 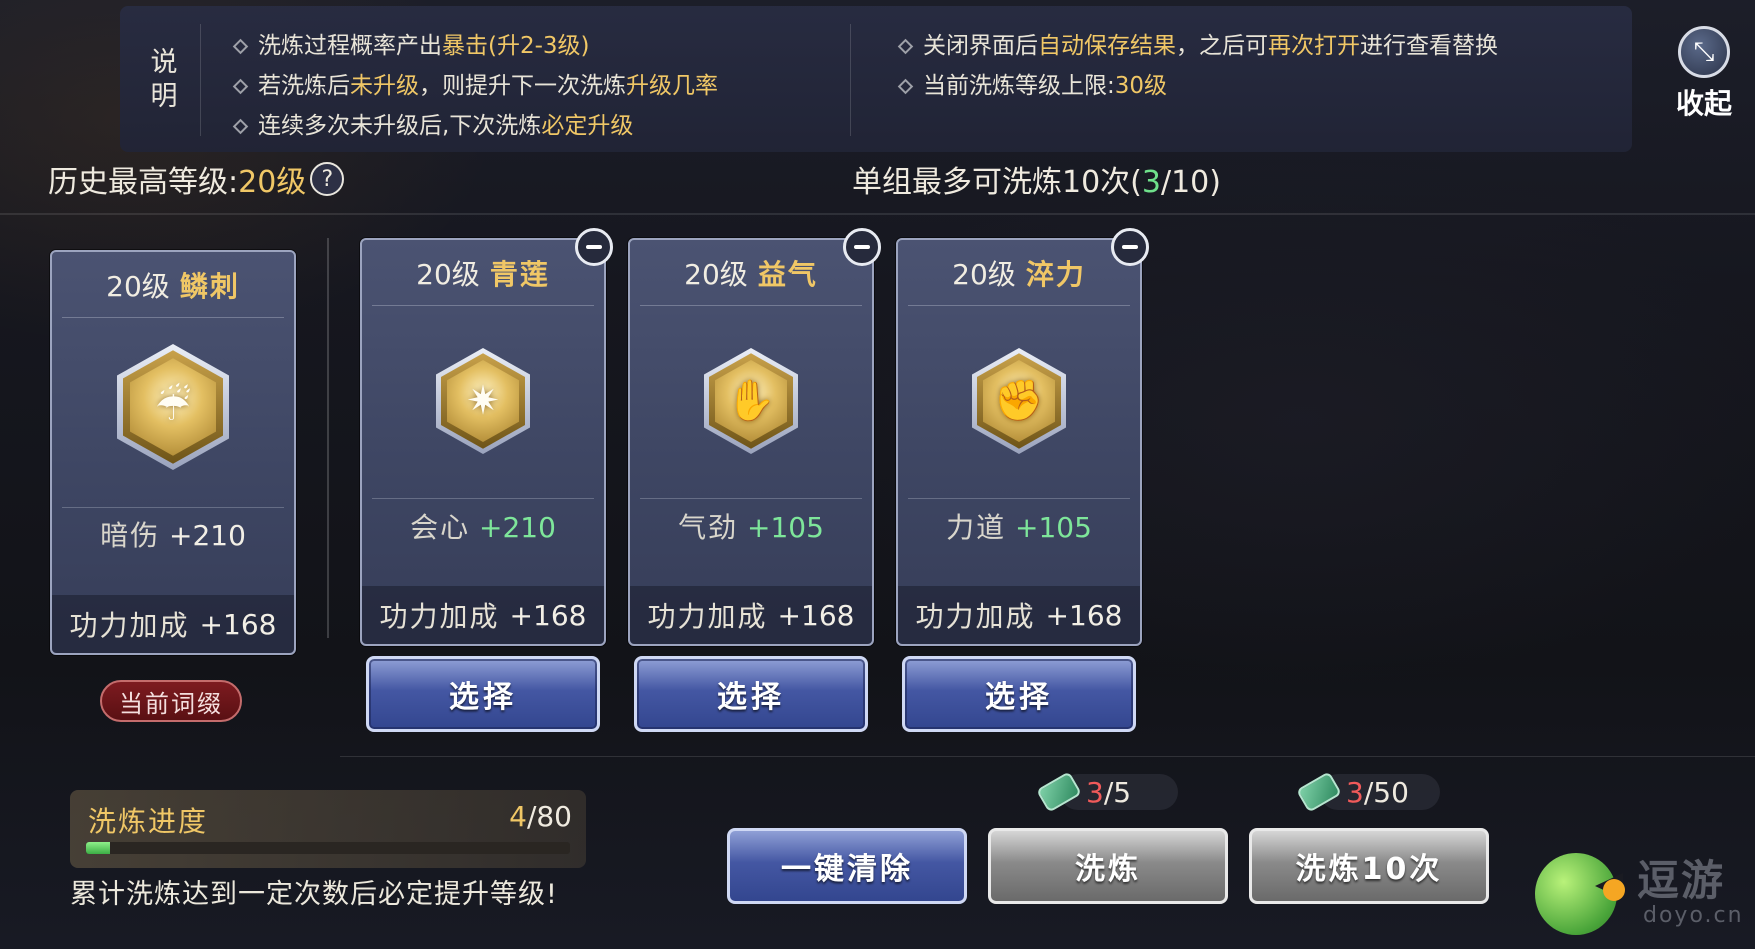 What do you see at coordinates (1019, 273) in the screenshot?
I see `card-header: 20级 淬力` at bounding box center [1019, 273].